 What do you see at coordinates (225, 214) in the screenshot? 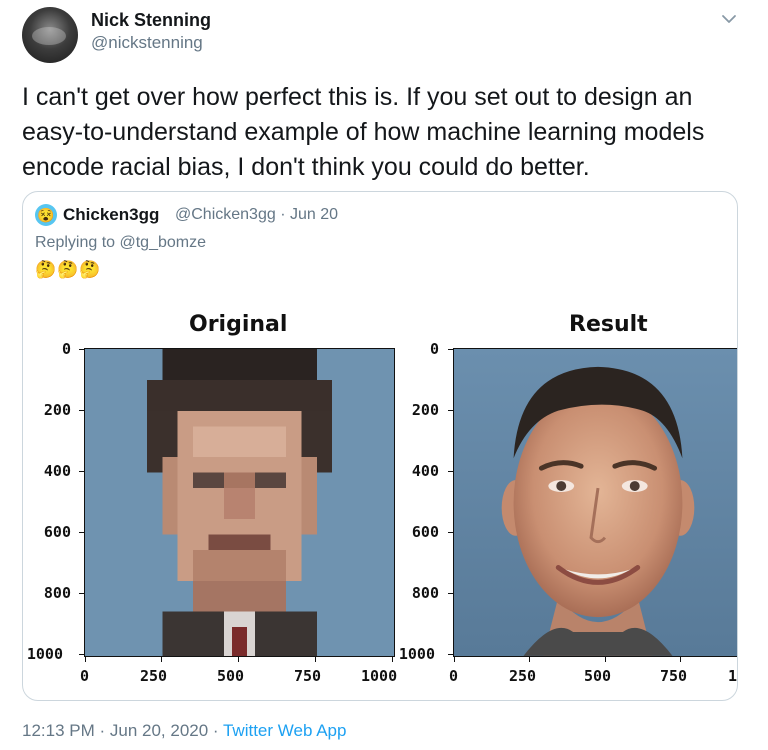
I see `quoted-handle: @Chicken3gg` at bounding box center [225, 214].